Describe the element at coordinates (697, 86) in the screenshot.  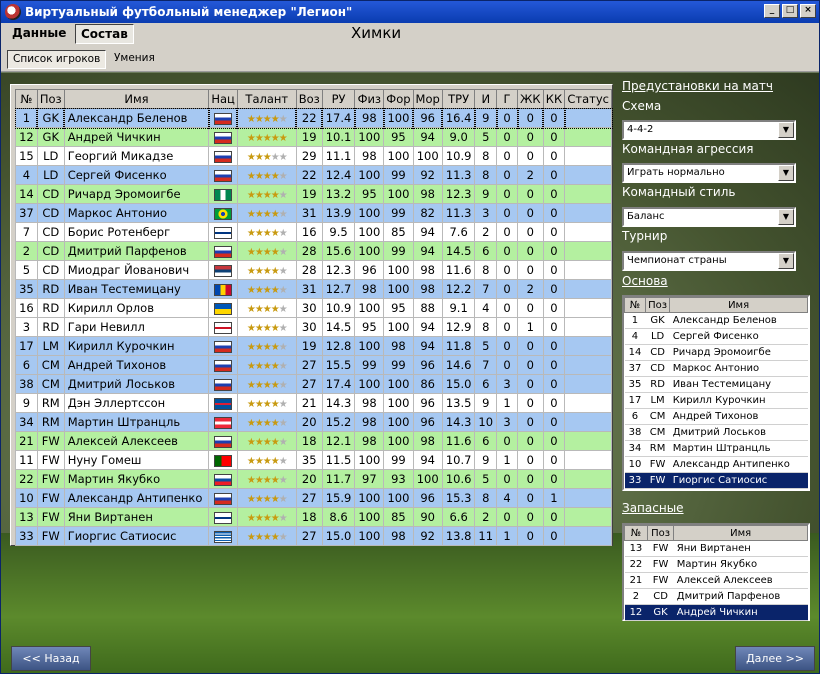
I see `match-presets-link: Предустановки на матч` at that location.